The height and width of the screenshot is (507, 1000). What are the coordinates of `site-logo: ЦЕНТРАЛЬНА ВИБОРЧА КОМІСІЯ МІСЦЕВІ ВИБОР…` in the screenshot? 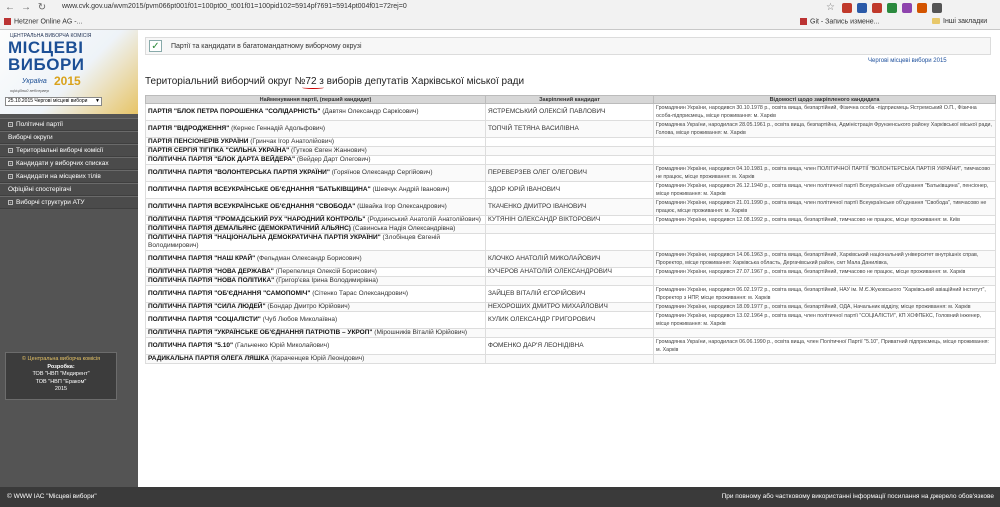 It's located at (69, 72).